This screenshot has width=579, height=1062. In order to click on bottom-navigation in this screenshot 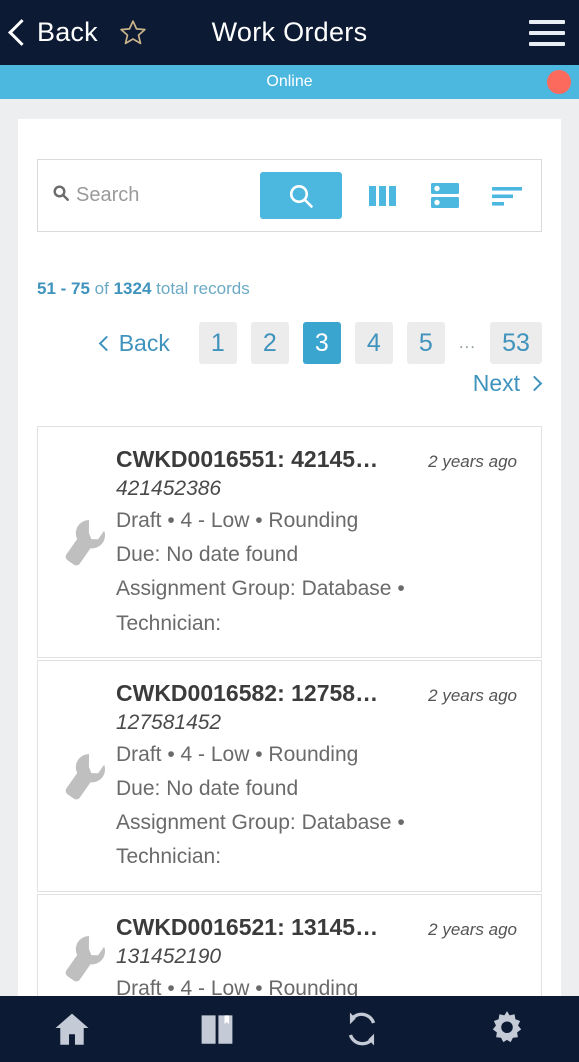, I will do `click(289, 1029)`.